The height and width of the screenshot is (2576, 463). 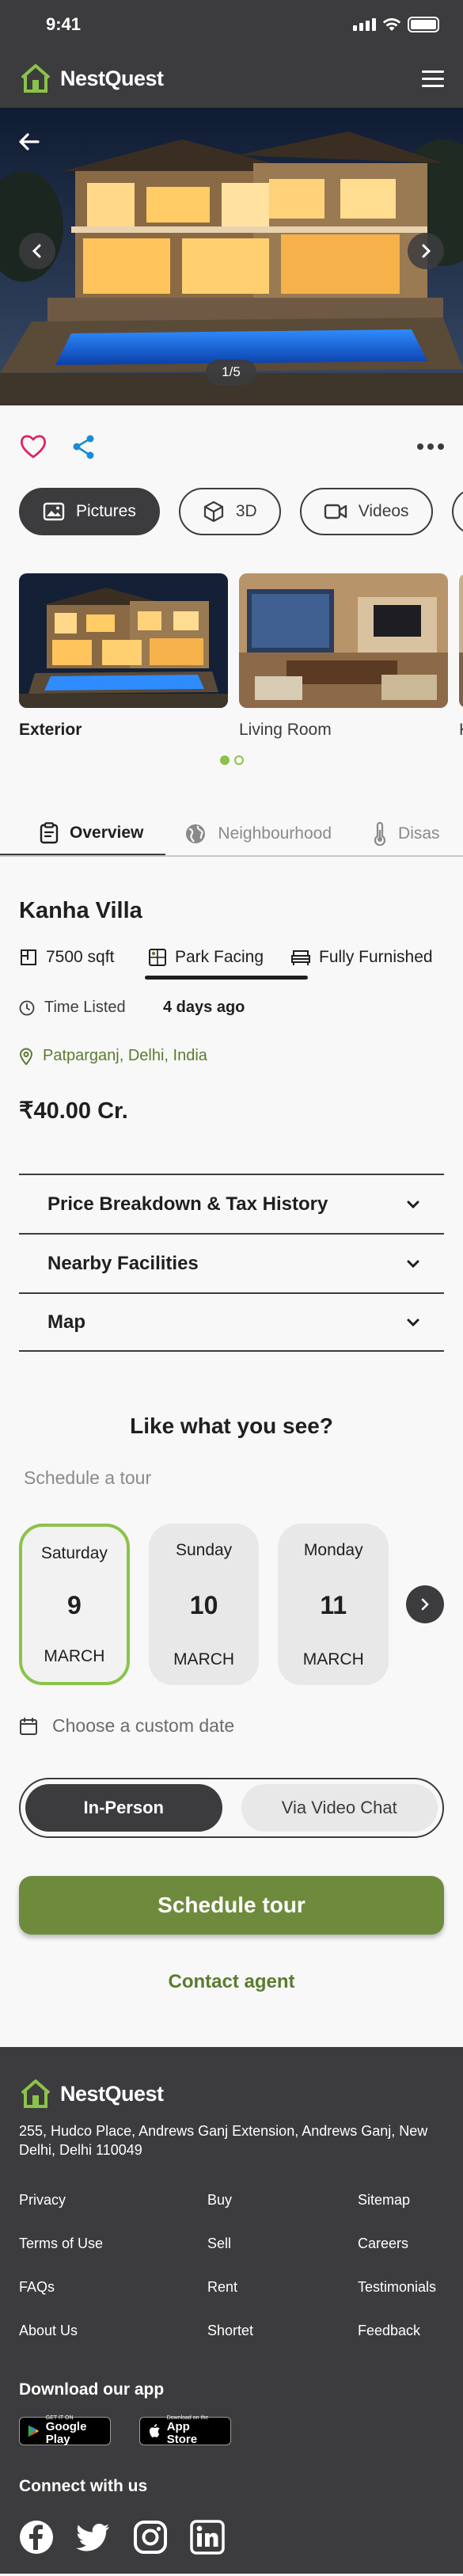 I want to click on image-counter: 1/5, so click(x=231, y=372).